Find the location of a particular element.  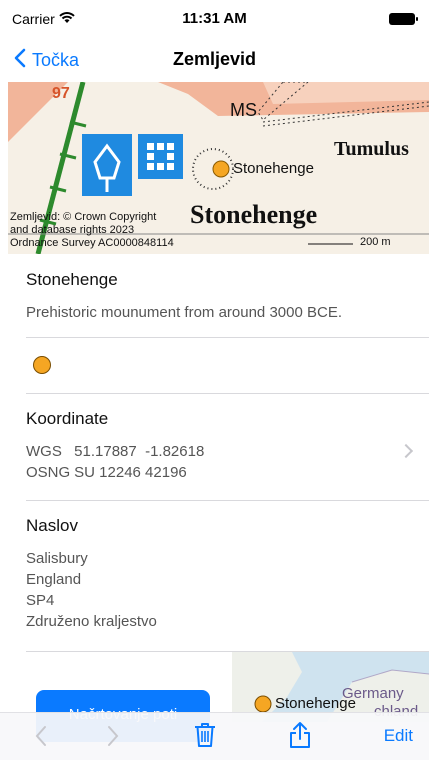

mini-map-marker-label: Stonehenge is located at coordinates (315, 703).